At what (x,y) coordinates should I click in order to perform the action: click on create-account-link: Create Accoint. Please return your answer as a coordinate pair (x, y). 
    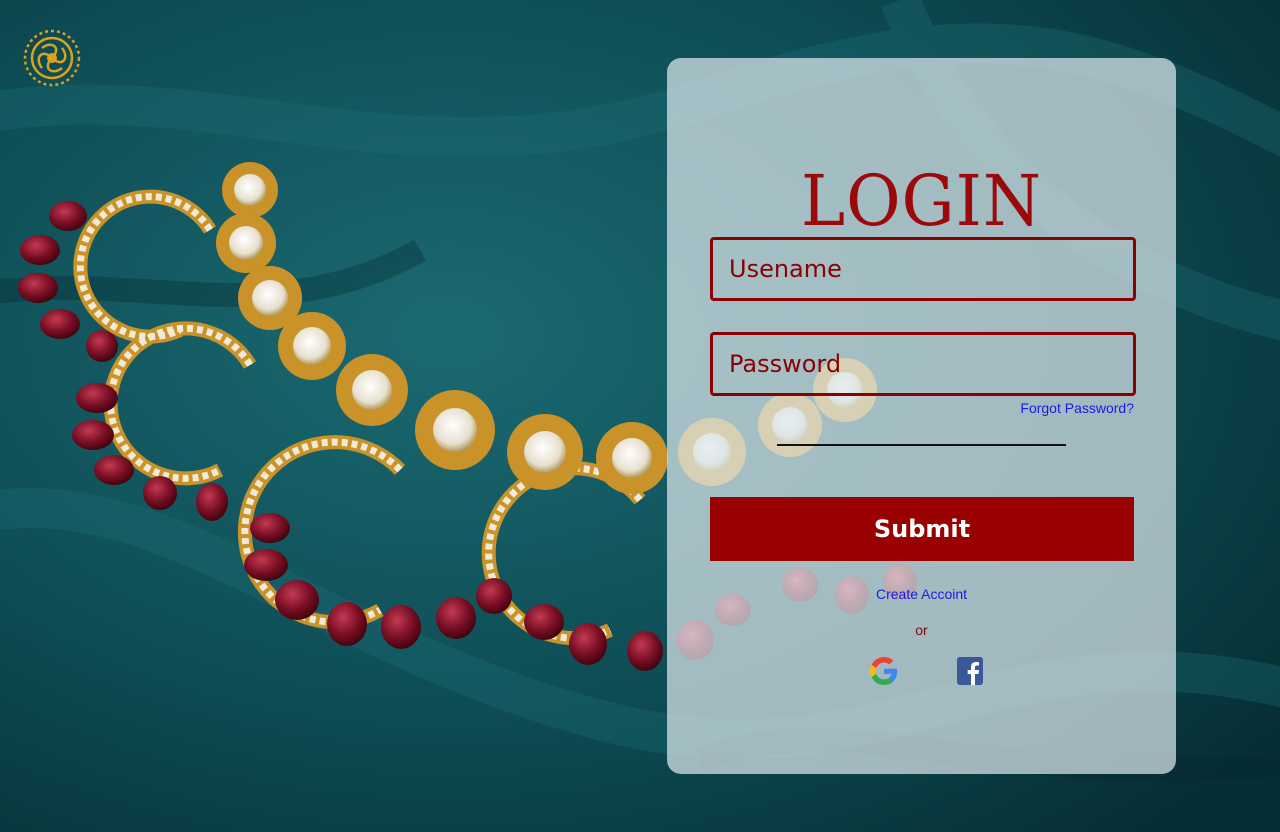
    Looking at the image, I should click on (921, 594).